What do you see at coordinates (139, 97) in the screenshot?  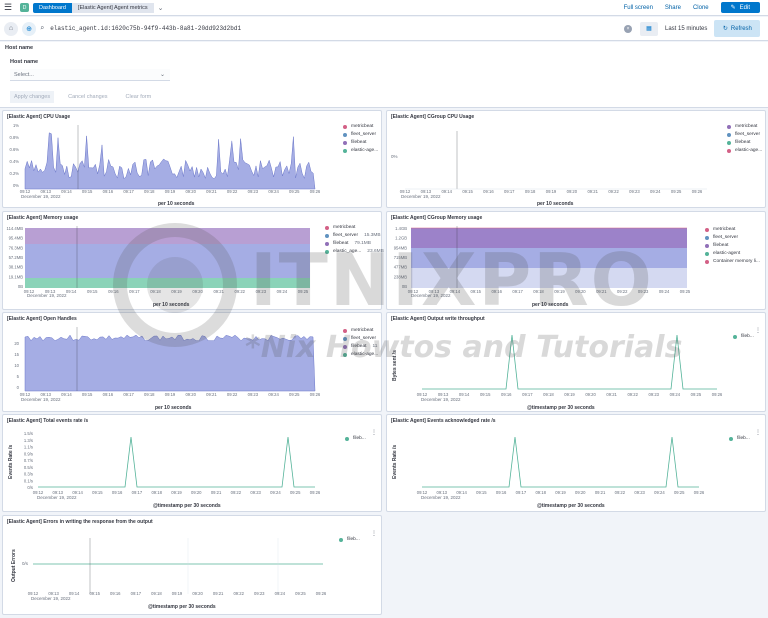 I see `clear-form-button: Clear form` at bounding box center [139, 97].